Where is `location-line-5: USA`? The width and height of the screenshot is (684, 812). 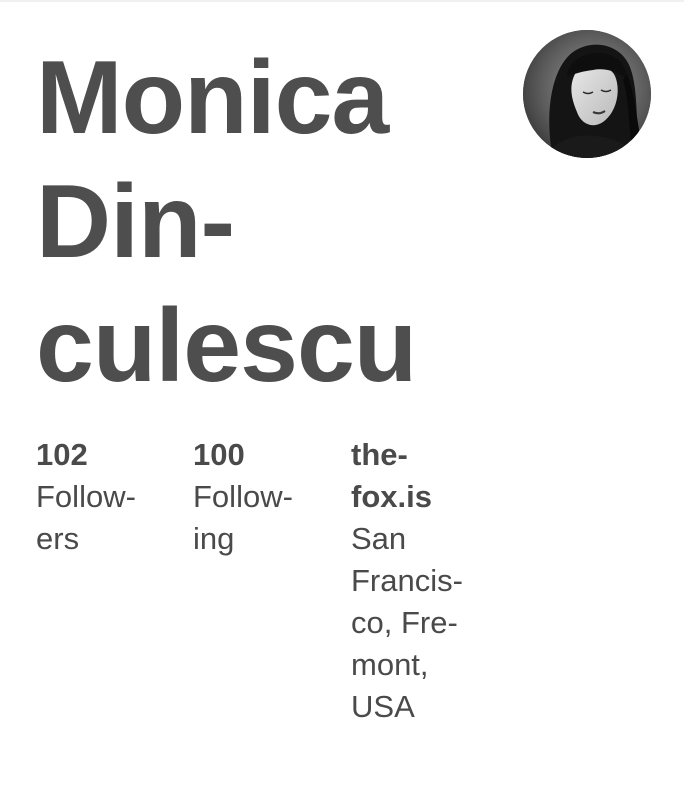
location-line-5: USA is located at coordinates (383, 706).